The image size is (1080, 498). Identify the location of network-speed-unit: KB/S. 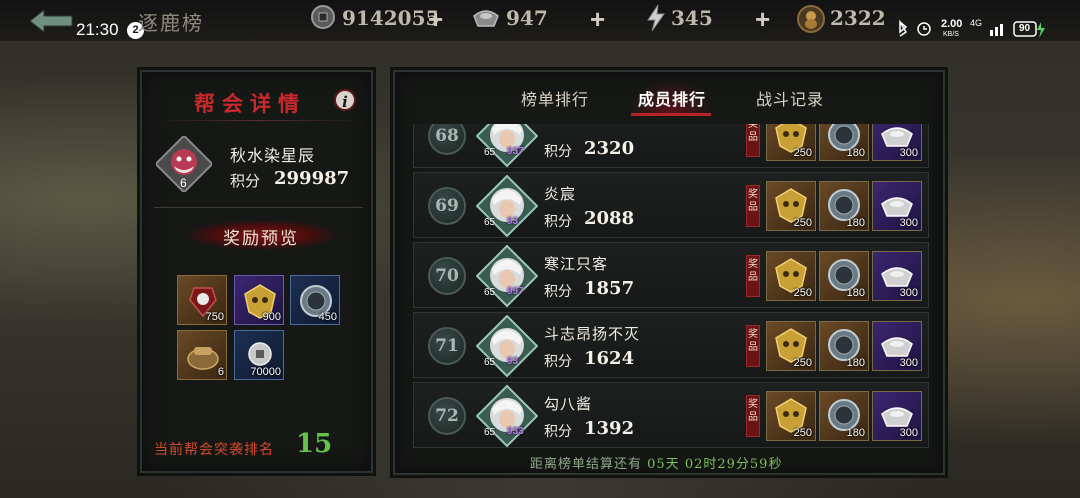
(951, 34).